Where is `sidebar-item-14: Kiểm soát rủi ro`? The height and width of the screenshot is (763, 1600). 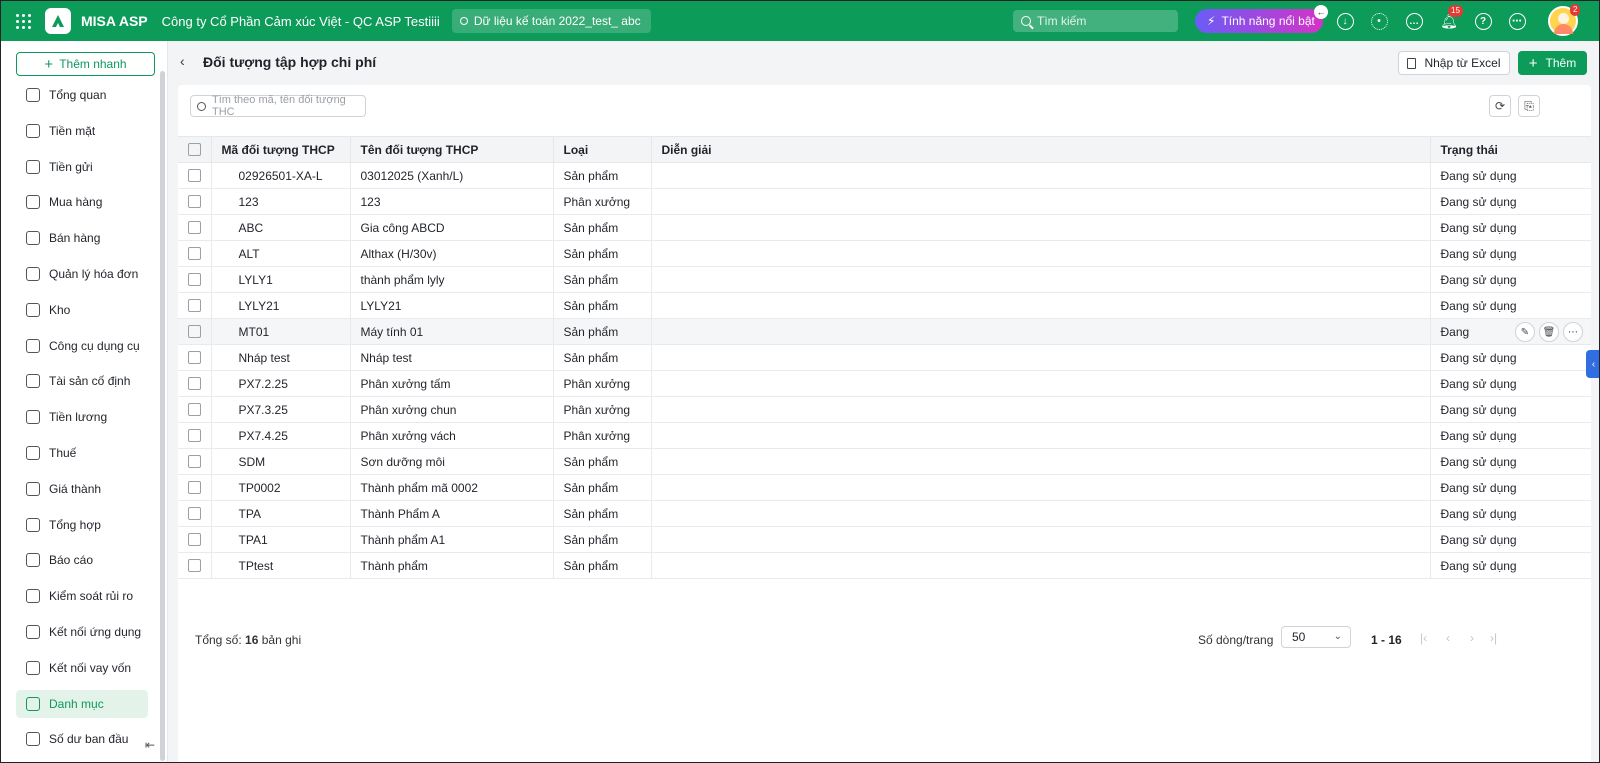 sidebar-item-14: Kiểm soát rủi ro is located at coordinates (82, 596).